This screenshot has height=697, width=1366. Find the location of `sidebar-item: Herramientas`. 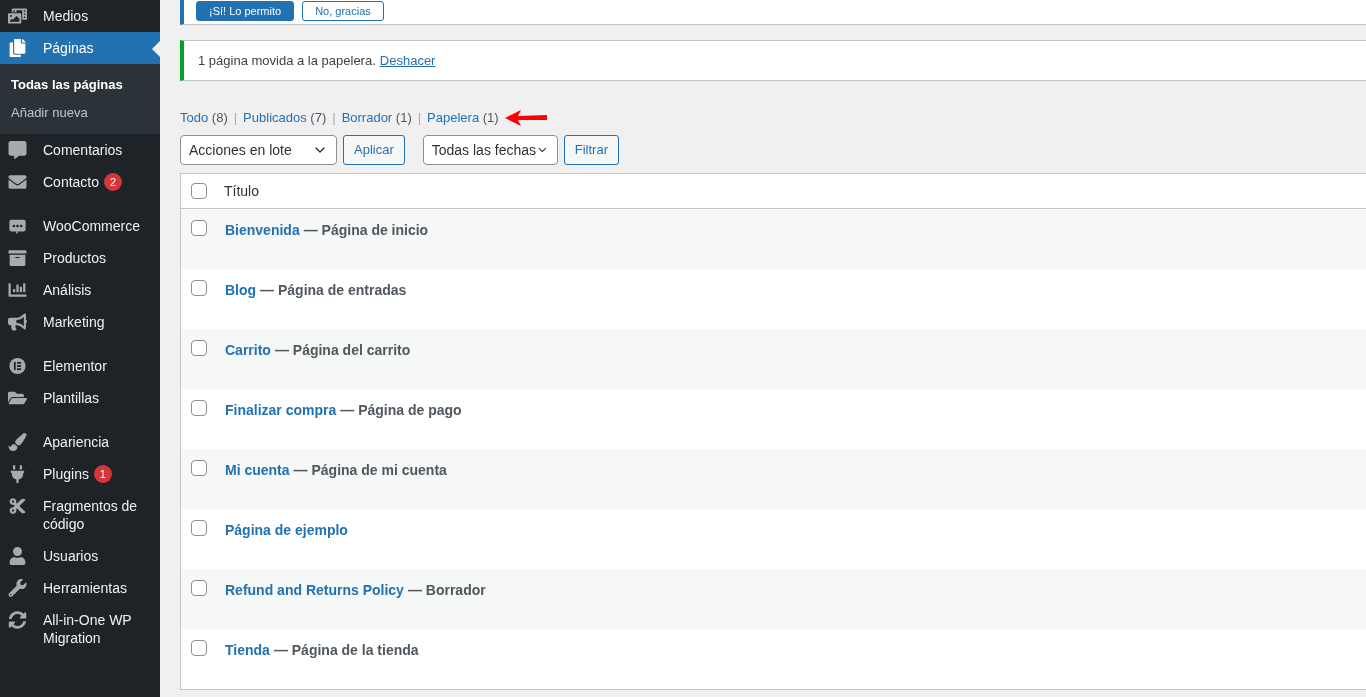

sidebar-item: Herramientas is located at coordinates (80, 588).